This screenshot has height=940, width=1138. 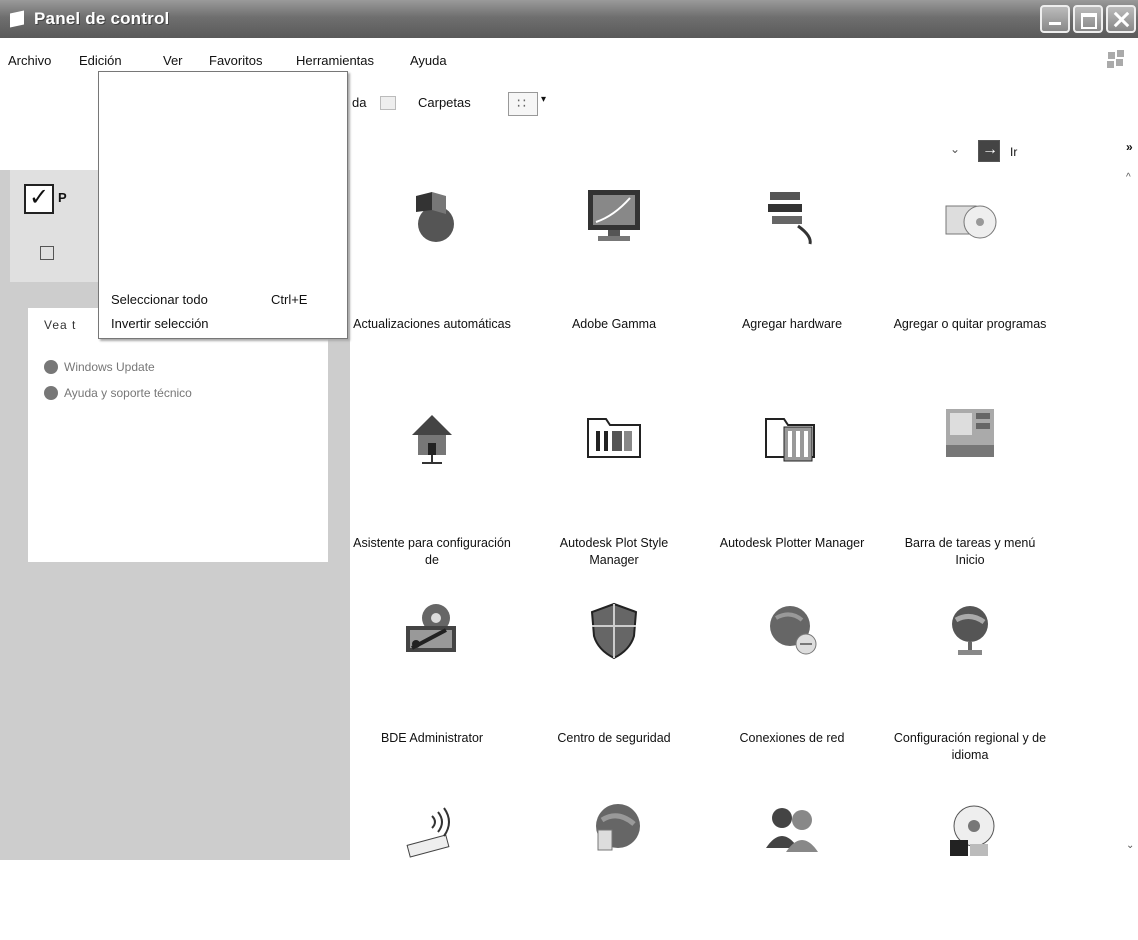 What do you see at coordinates (614, 253) in the screenshot?
I see `control-panel-item: Adobe Gamma` at bounding box center [614, 253].